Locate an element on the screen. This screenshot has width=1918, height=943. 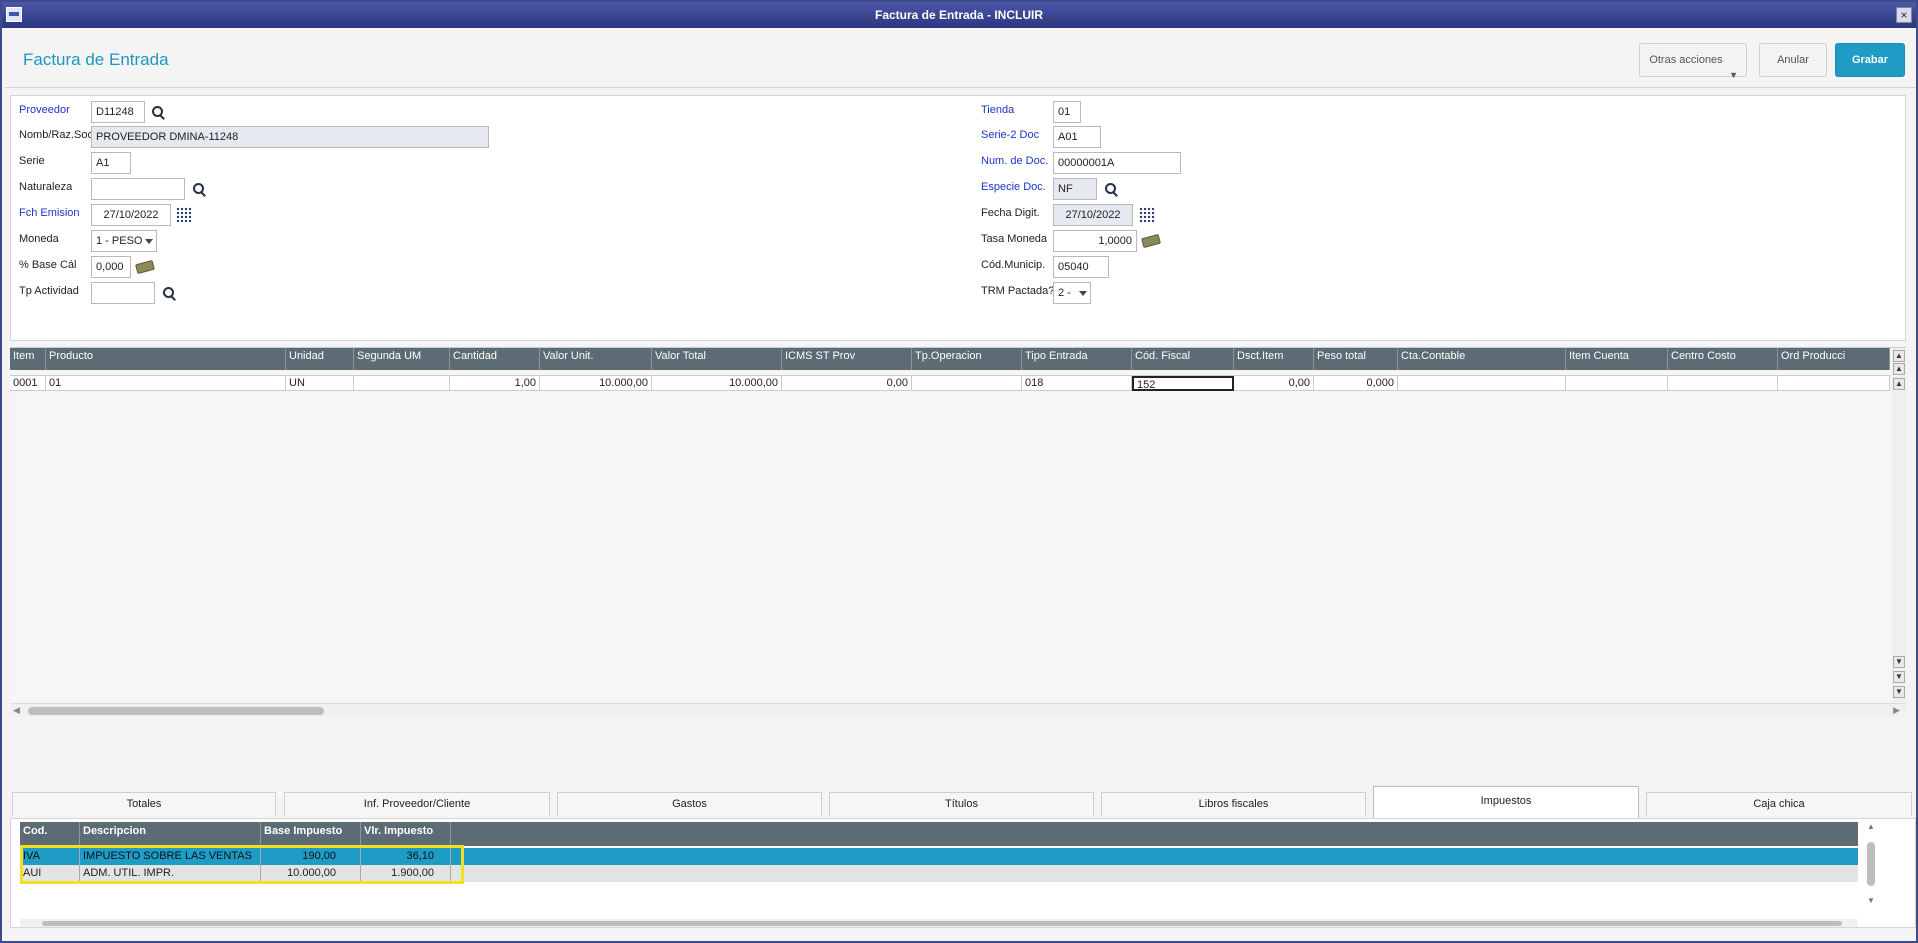
cell-item-cuenta is located at coordinates (1617, 383).